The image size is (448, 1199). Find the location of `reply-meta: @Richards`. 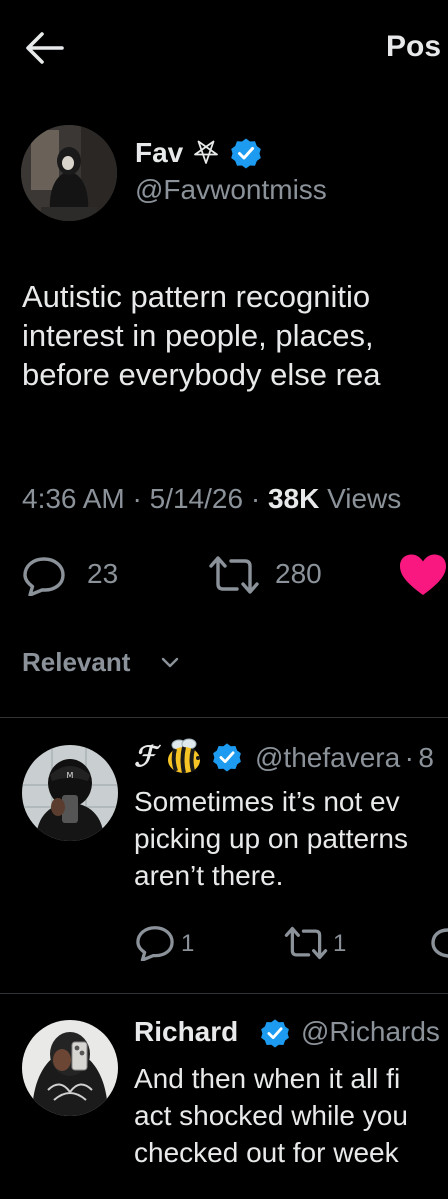

reply-meta: @Richards is located at coordinates (370, 1032).